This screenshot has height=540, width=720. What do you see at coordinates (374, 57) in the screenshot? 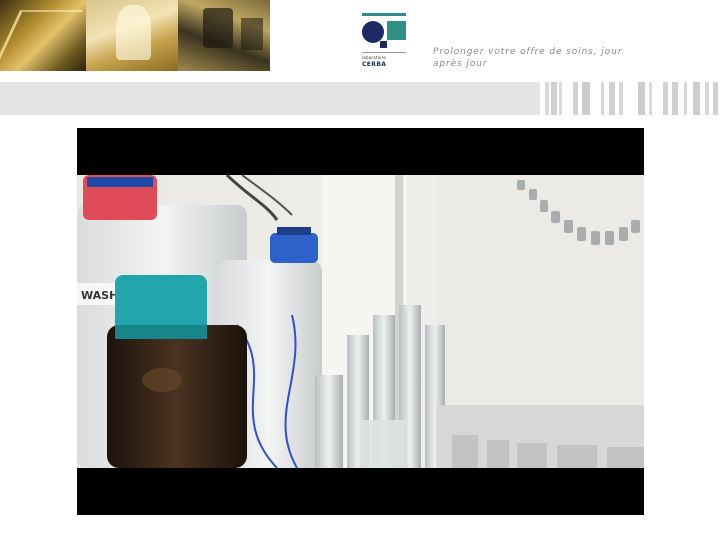
I see `logo-subtitle: laboratoire` at bounding box center [374, 57].